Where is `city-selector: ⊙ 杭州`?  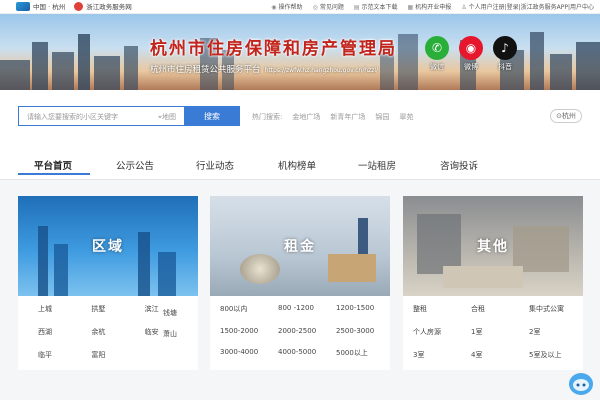
city-selector: ⊙ 杭州 is located at coordinates (566, 116).